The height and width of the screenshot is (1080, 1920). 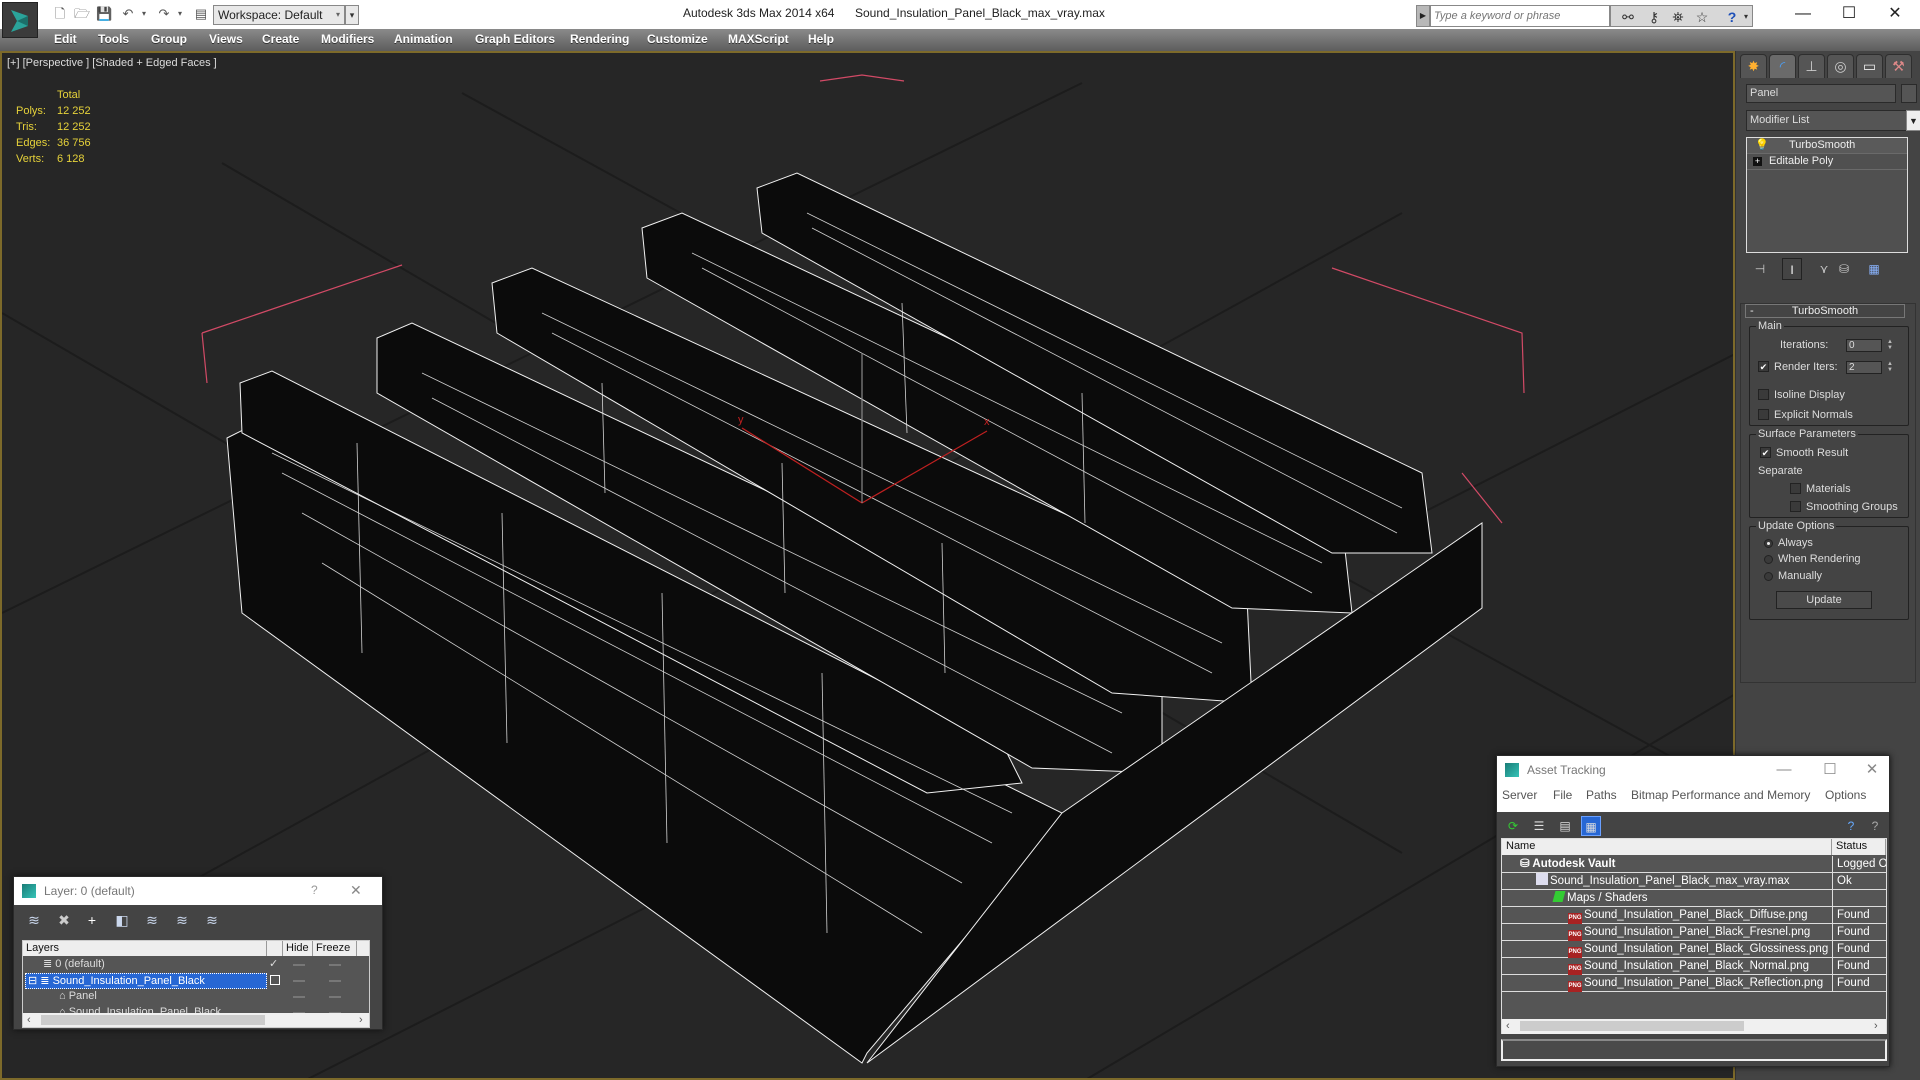 I want to click on star-icon: ☆, so click(x=1702, y=17).